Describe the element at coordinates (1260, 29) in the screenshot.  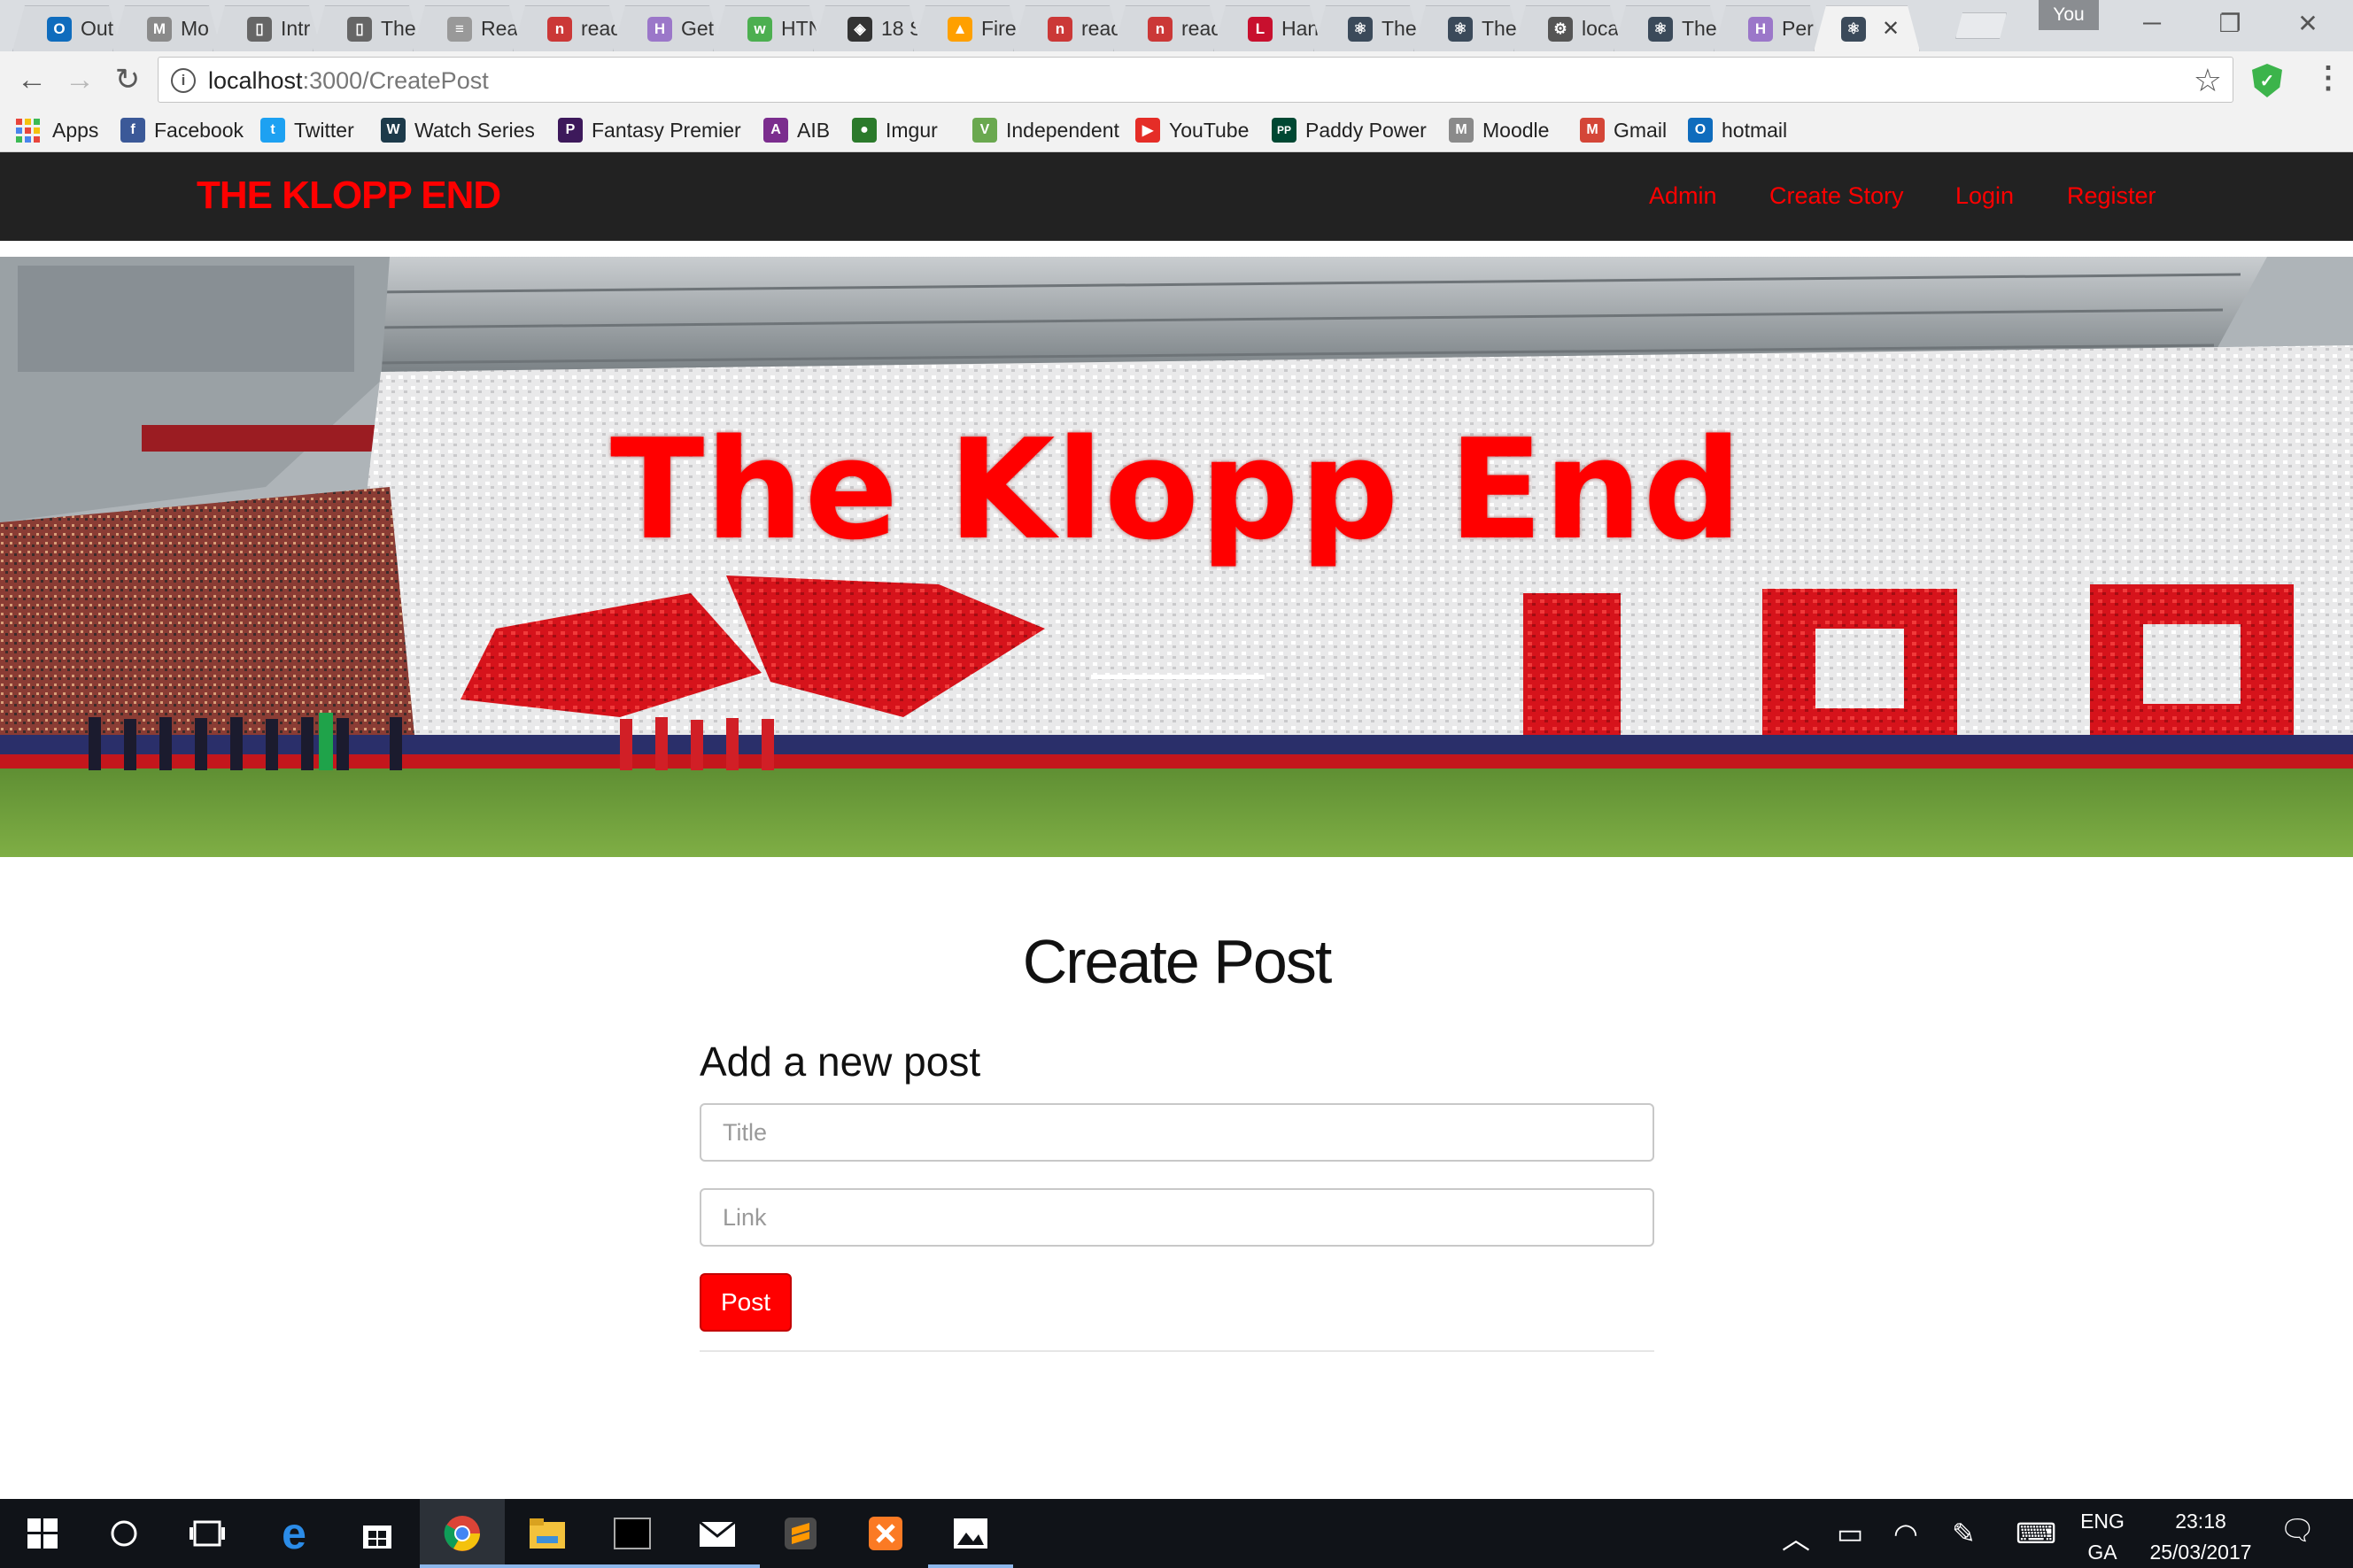
I see `liverpool-icon: L` at that location.